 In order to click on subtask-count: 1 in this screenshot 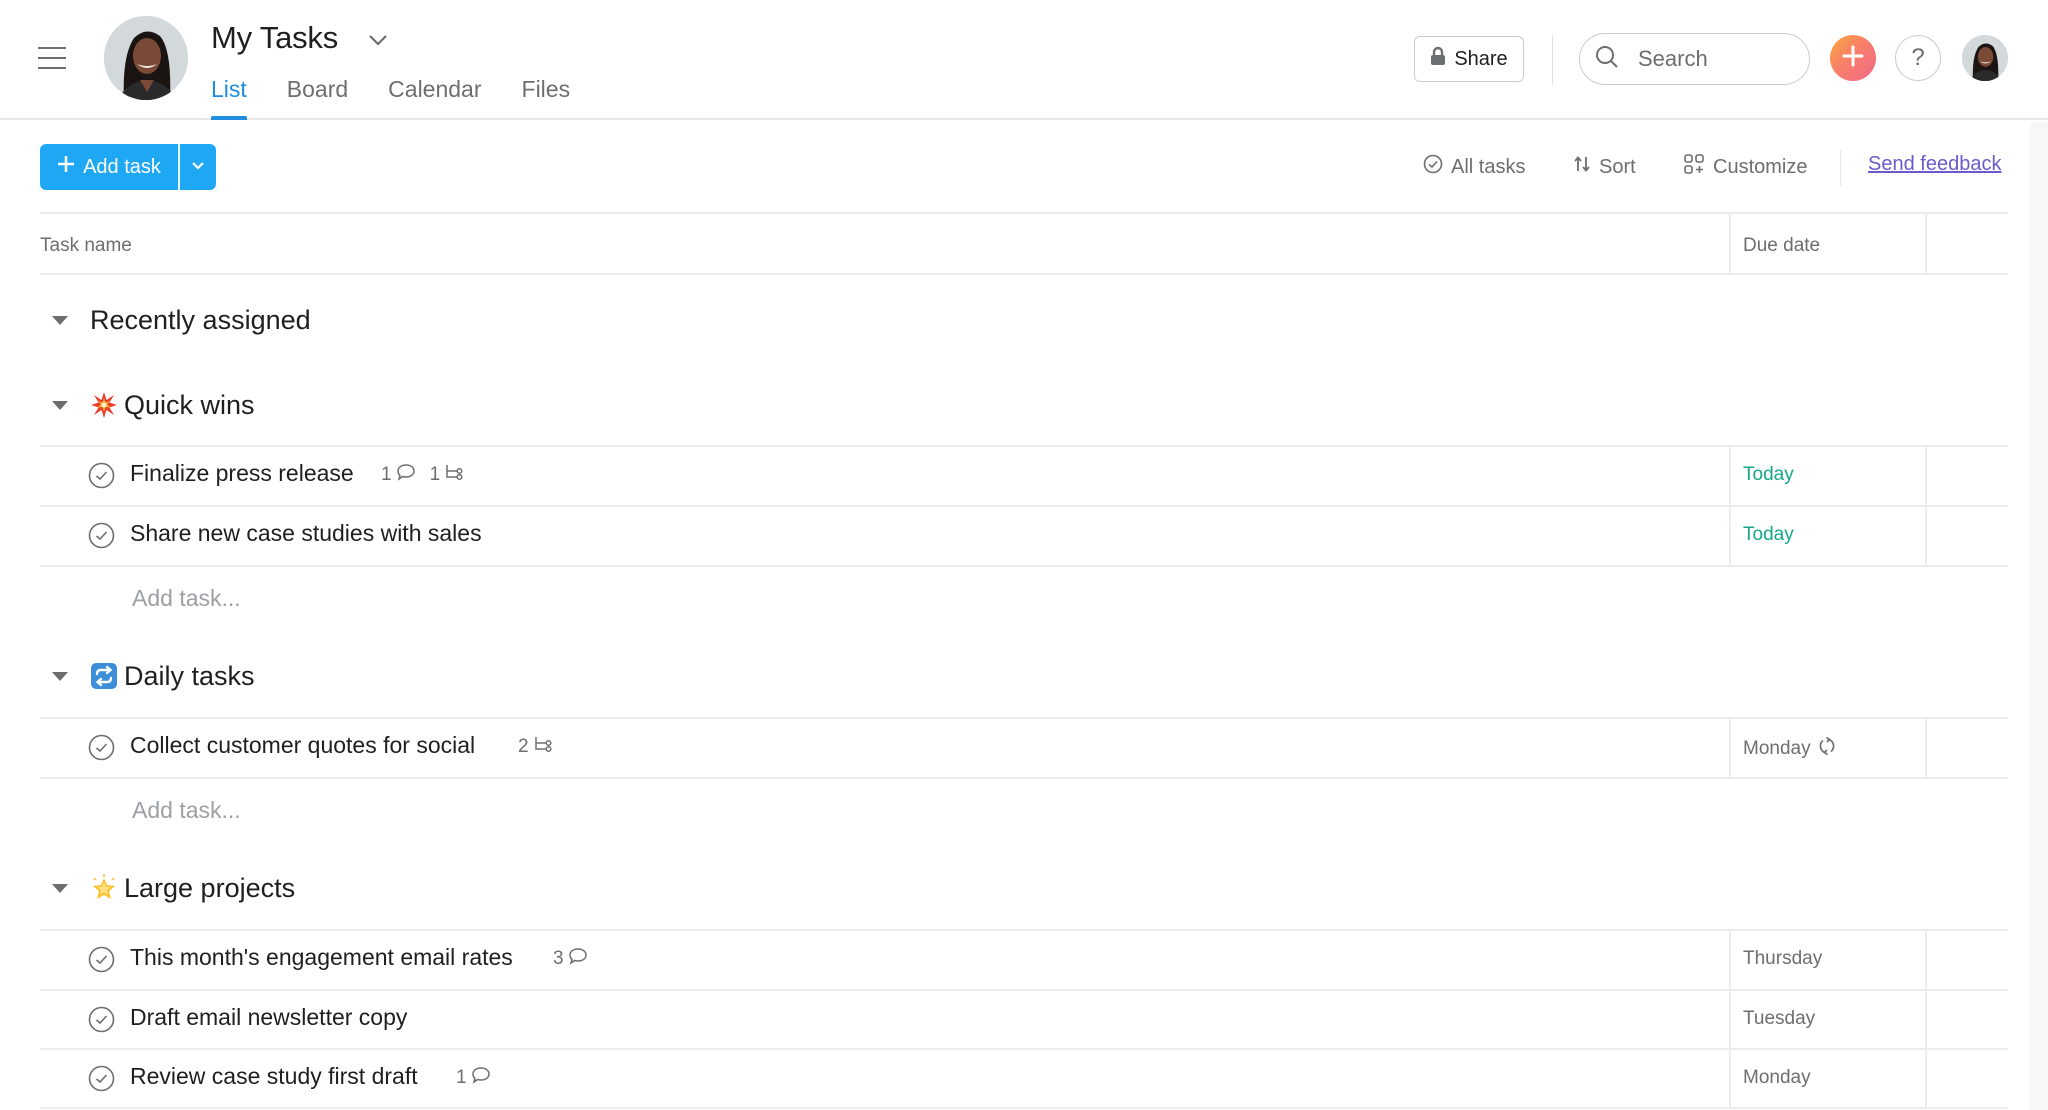, I will do `click(447, 475)`.